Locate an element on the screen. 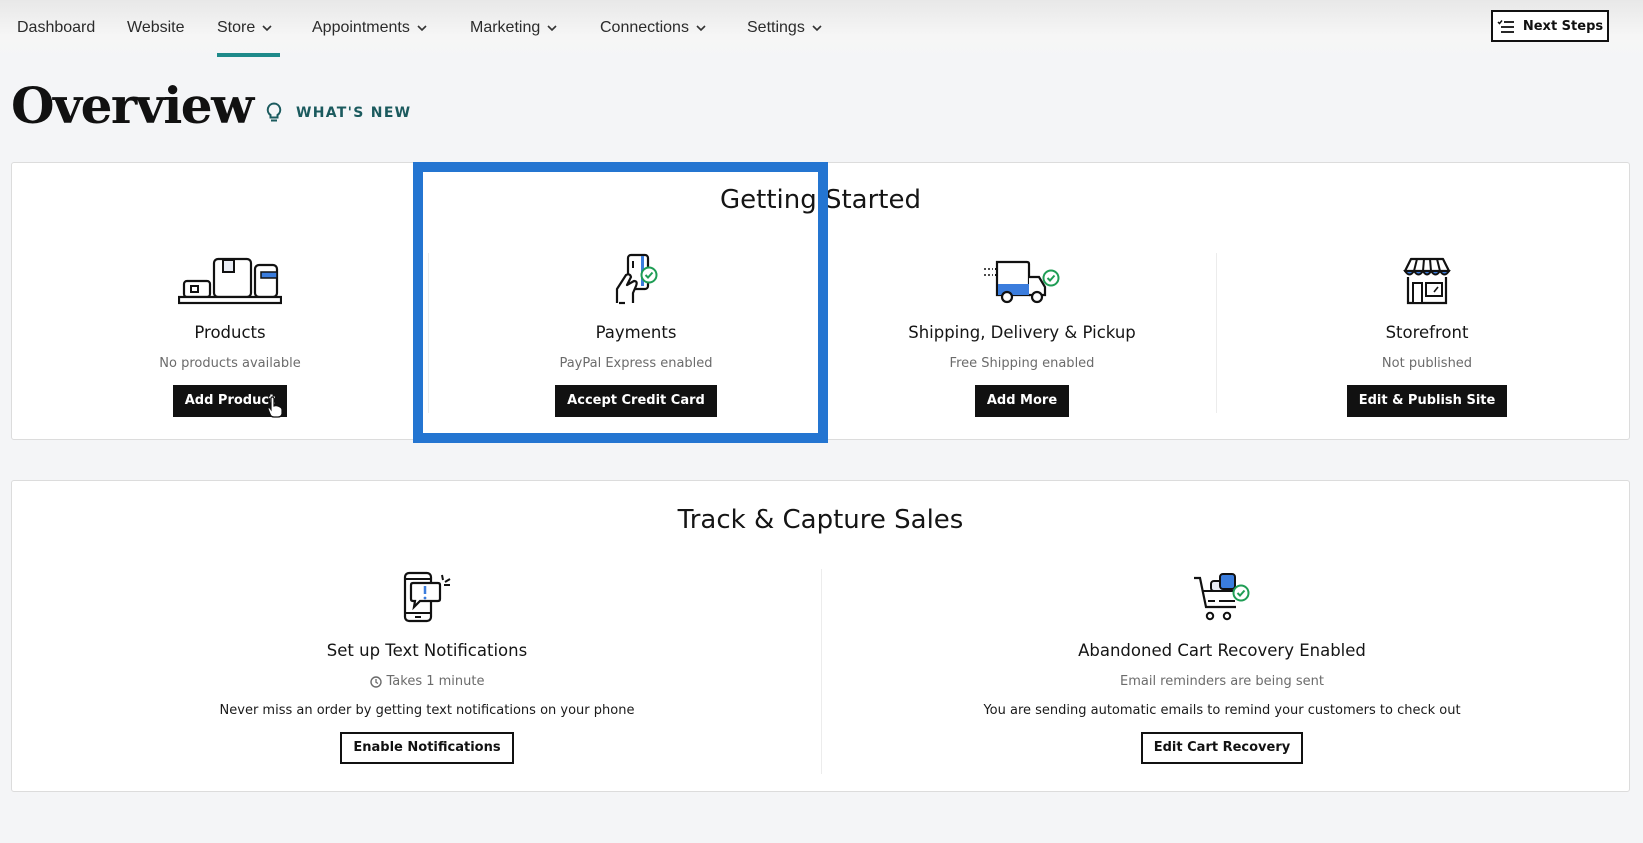  nav-label: Marketing is located at coordinates (505, 27).